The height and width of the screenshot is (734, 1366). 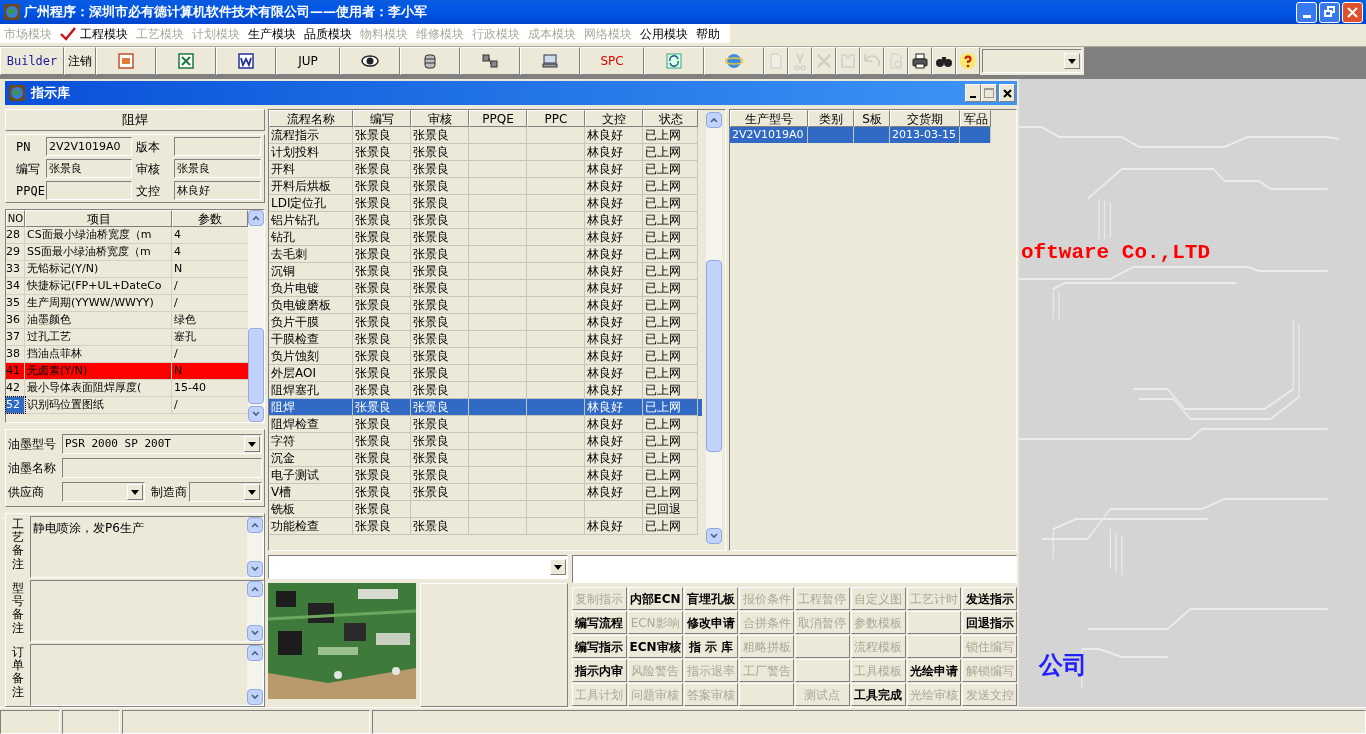 I want to click on table-row: 负片电镀 张景良 张景良 林良好 已上网, so click(x=485, y=288).